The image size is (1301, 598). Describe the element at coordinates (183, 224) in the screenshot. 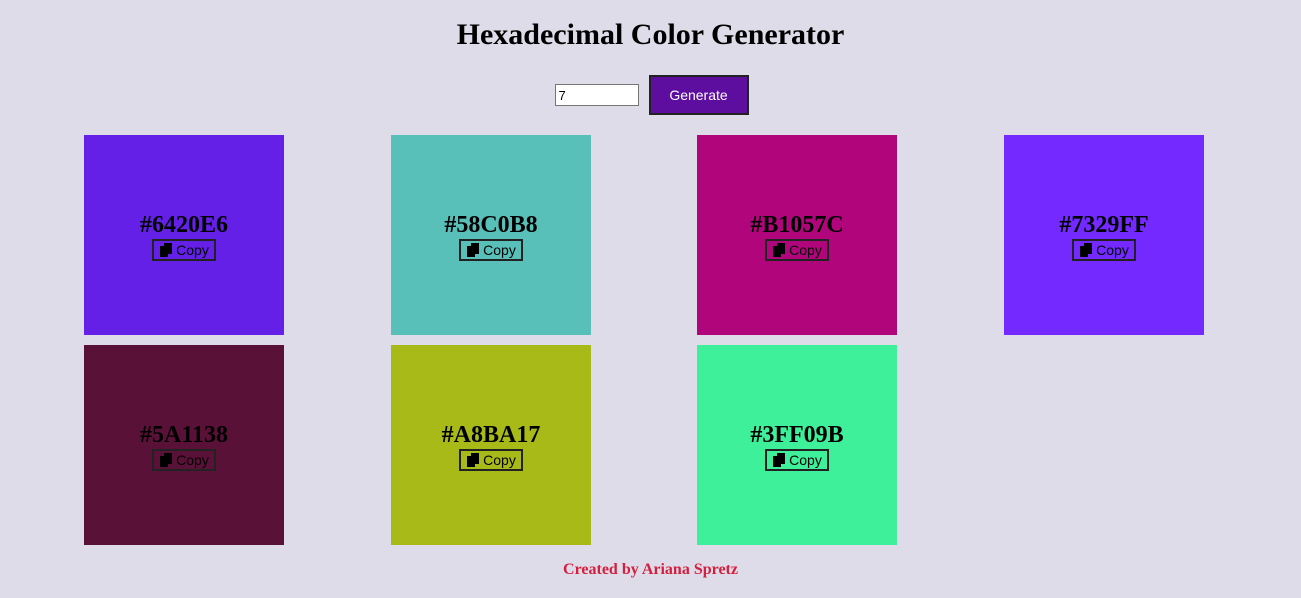

I see `hex-code-label: #6420E6` at that location.